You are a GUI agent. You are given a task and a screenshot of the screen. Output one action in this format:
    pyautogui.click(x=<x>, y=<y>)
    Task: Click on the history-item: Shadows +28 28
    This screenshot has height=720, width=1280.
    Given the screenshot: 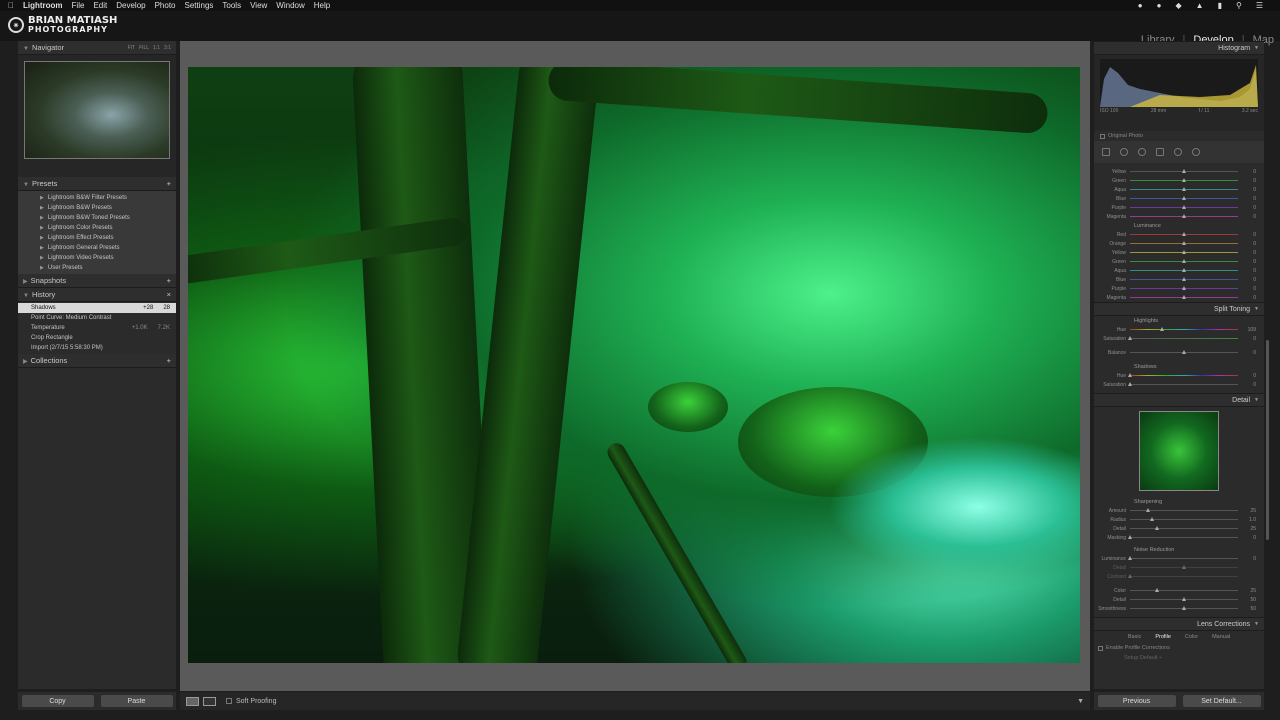 What is the action you would take?
    pyautogui.click(x=97, y=308)
    